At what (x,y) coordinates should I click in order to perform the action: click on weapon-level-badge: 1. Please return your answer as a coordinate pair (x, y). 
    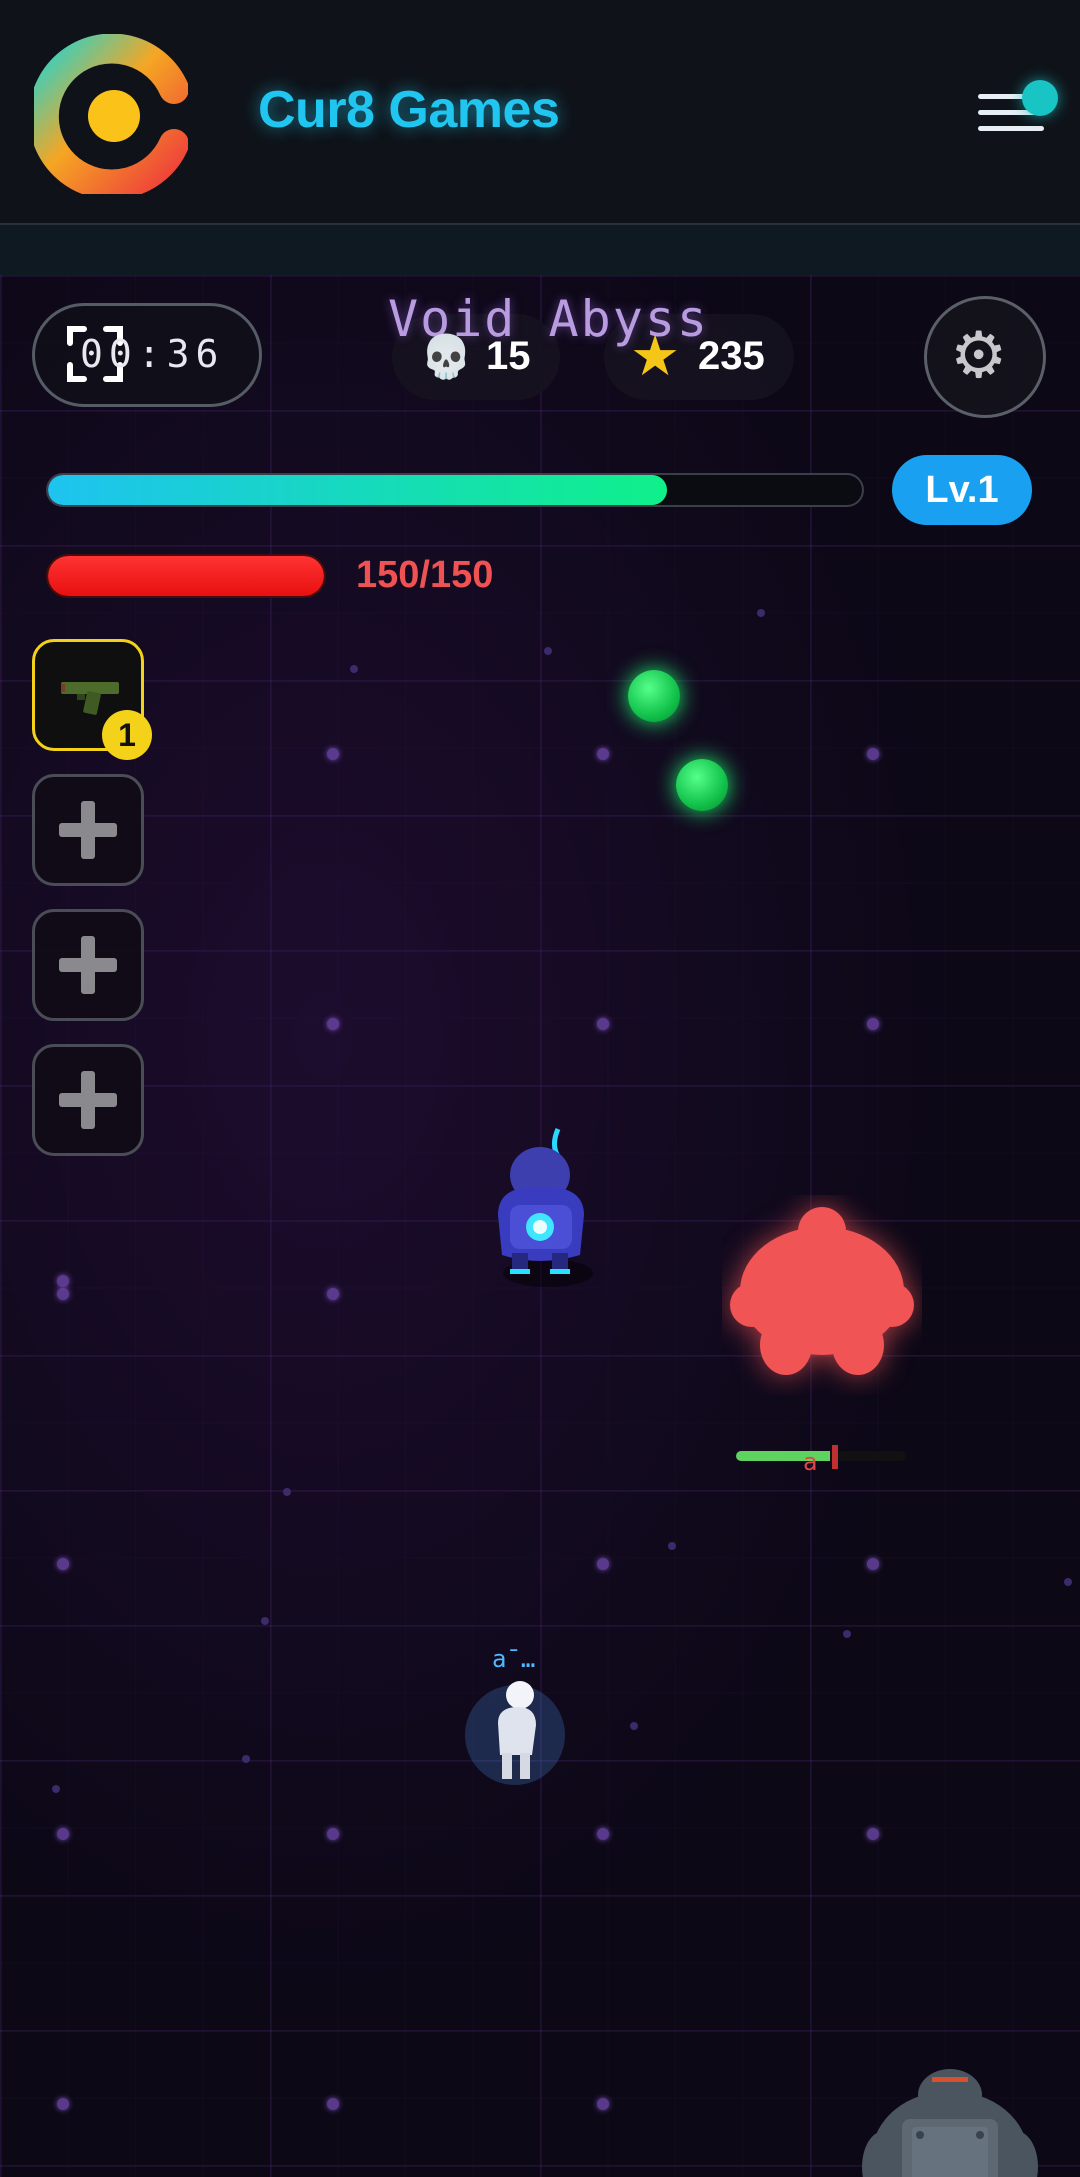
    Looking at the image, I should click on (127, 735).